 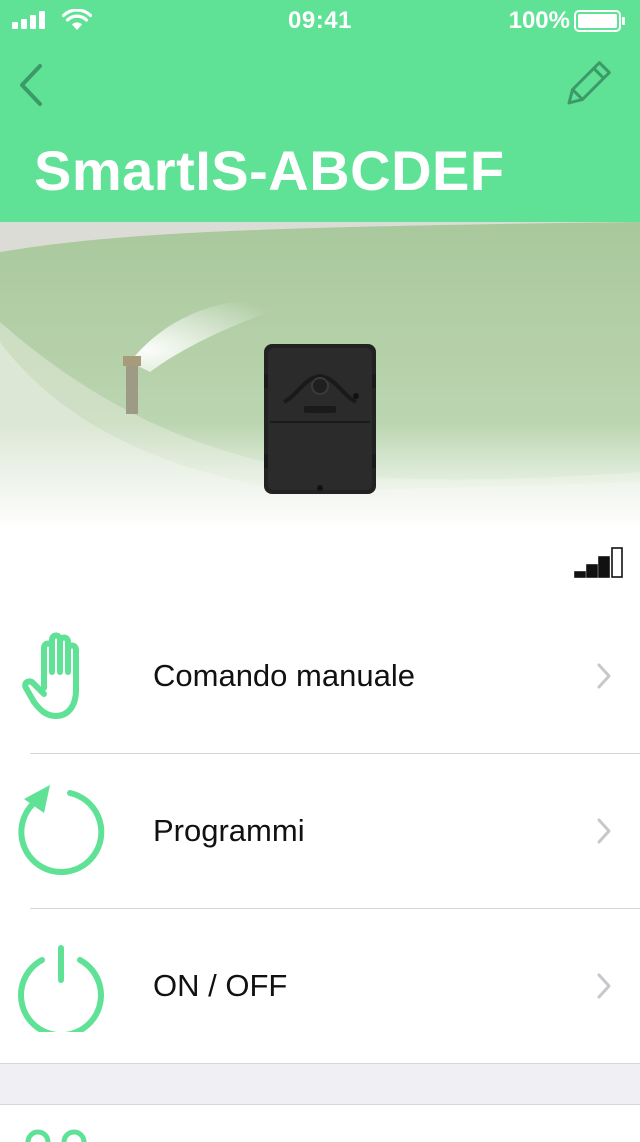 What do you see at coordinates (269, 170) in the screenshot?
I see `page-title: SmartIS-ABCDEF` at bounding box center [269, 170].